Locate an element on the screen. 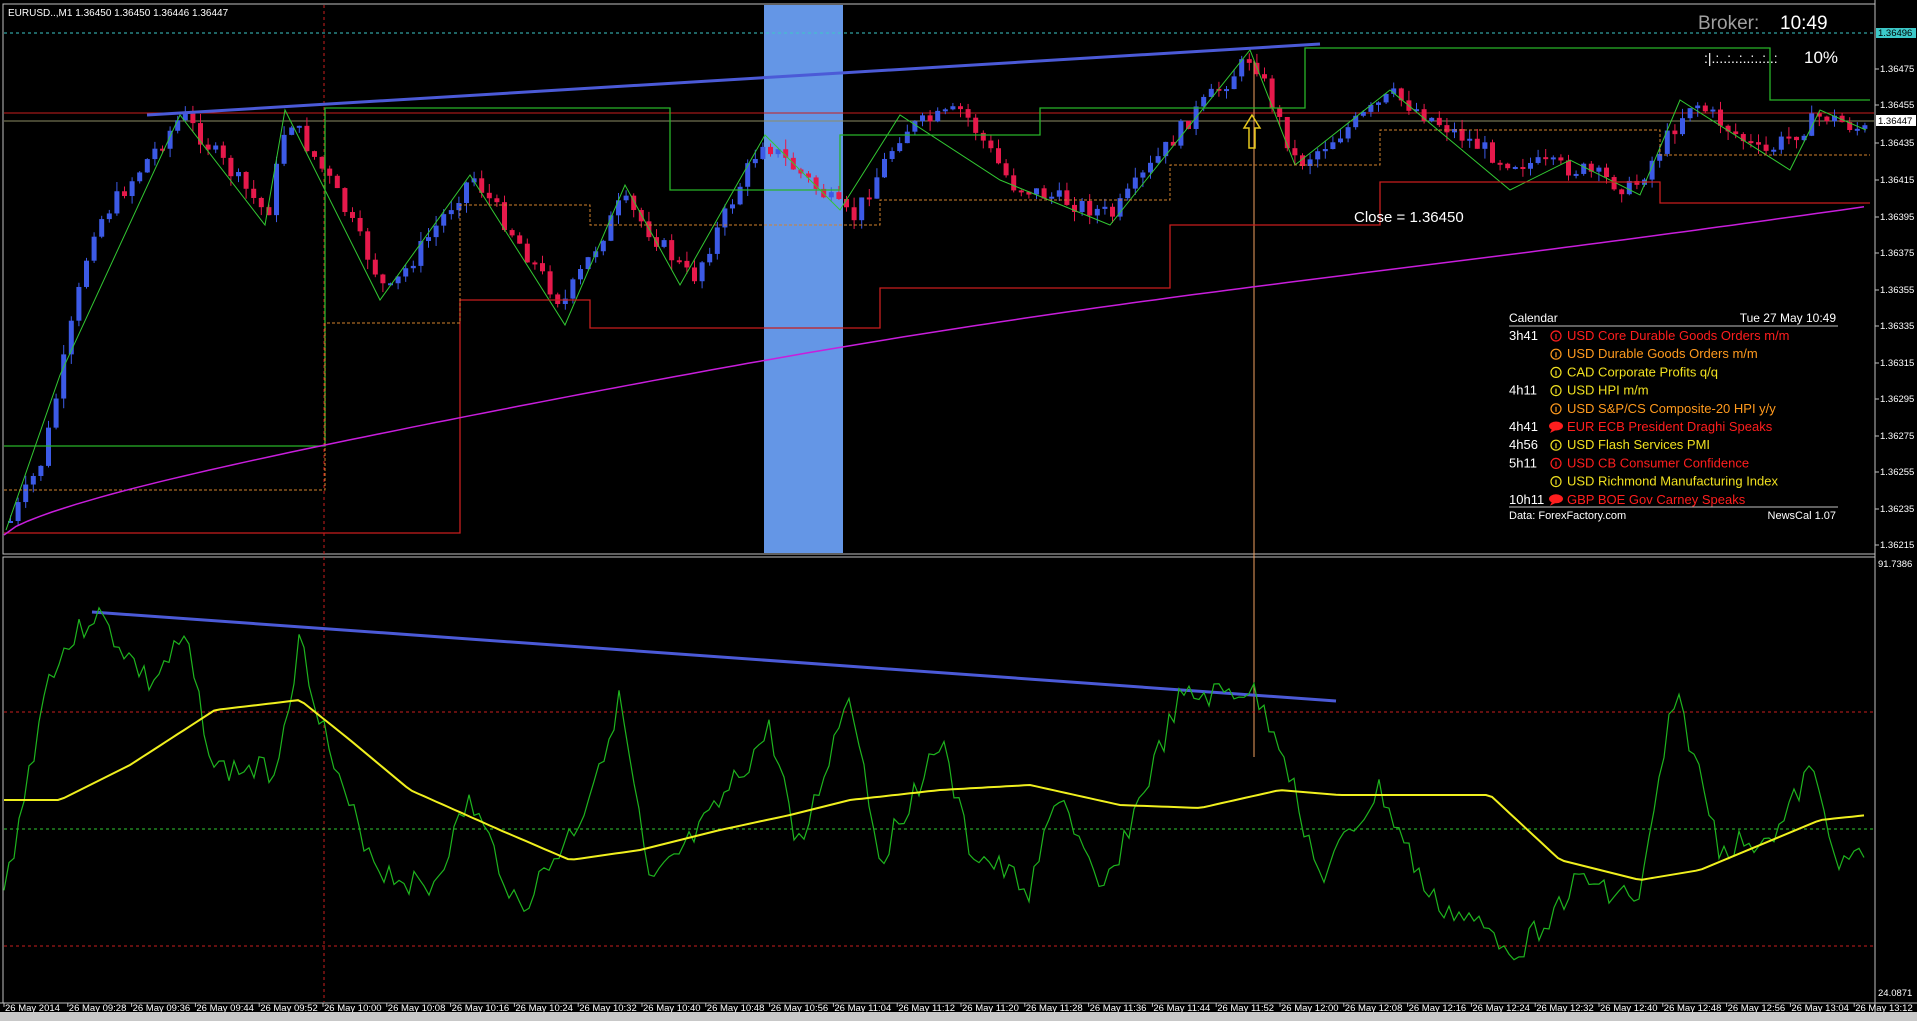 This screenshot has width=1917, height=1021. price-tick: 1.36415 is located at coordinates (1897, 180).